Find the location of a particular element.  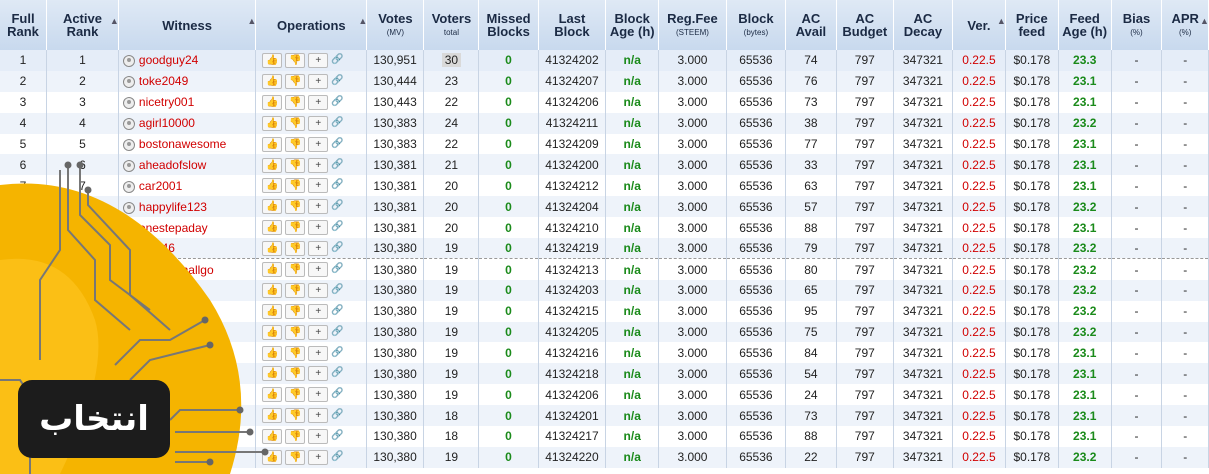

witness-name-link: coronashallgo is located at coordinates (176, 270).